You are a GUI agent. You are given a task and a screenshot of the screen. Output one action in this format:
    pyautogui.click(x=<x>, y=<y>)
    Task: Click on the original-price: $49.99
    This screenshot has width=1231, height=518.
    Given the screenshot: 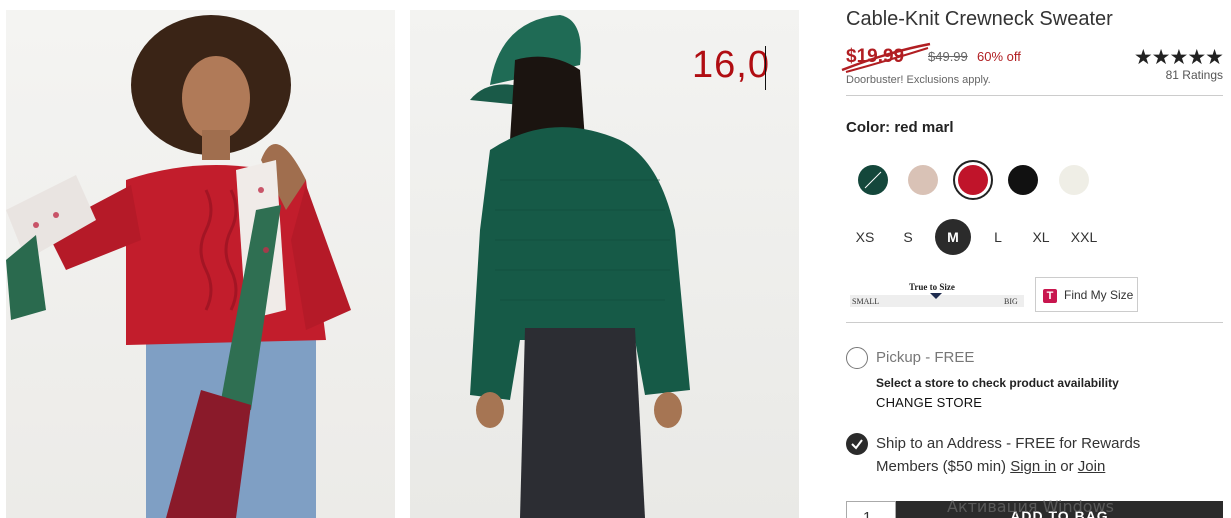 What is the action you would take?
    pyautogui.click(x=948, y=56)
    